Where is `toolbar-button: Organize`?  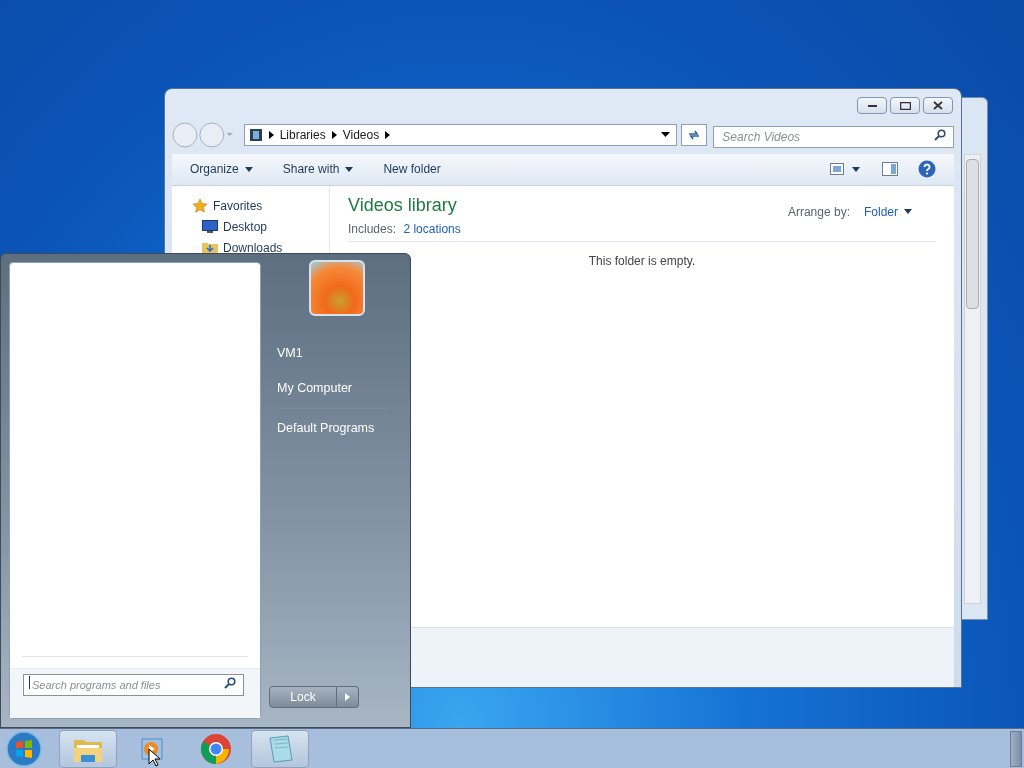 toolbar-button: Organize is located at coordinates (221, 169).